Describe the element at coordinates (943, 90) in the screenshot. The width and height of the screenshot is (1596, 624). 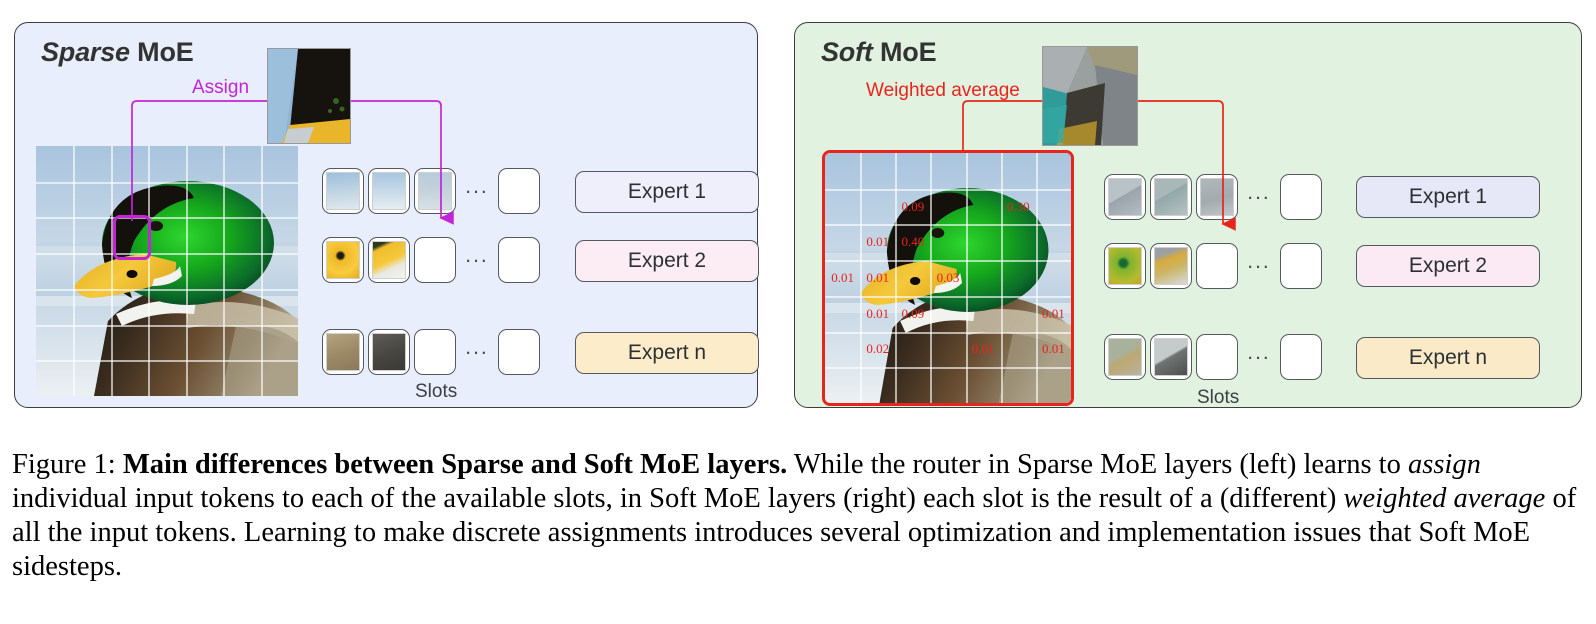
I see `weighted-average-connector-label: Weighted average` at that location.